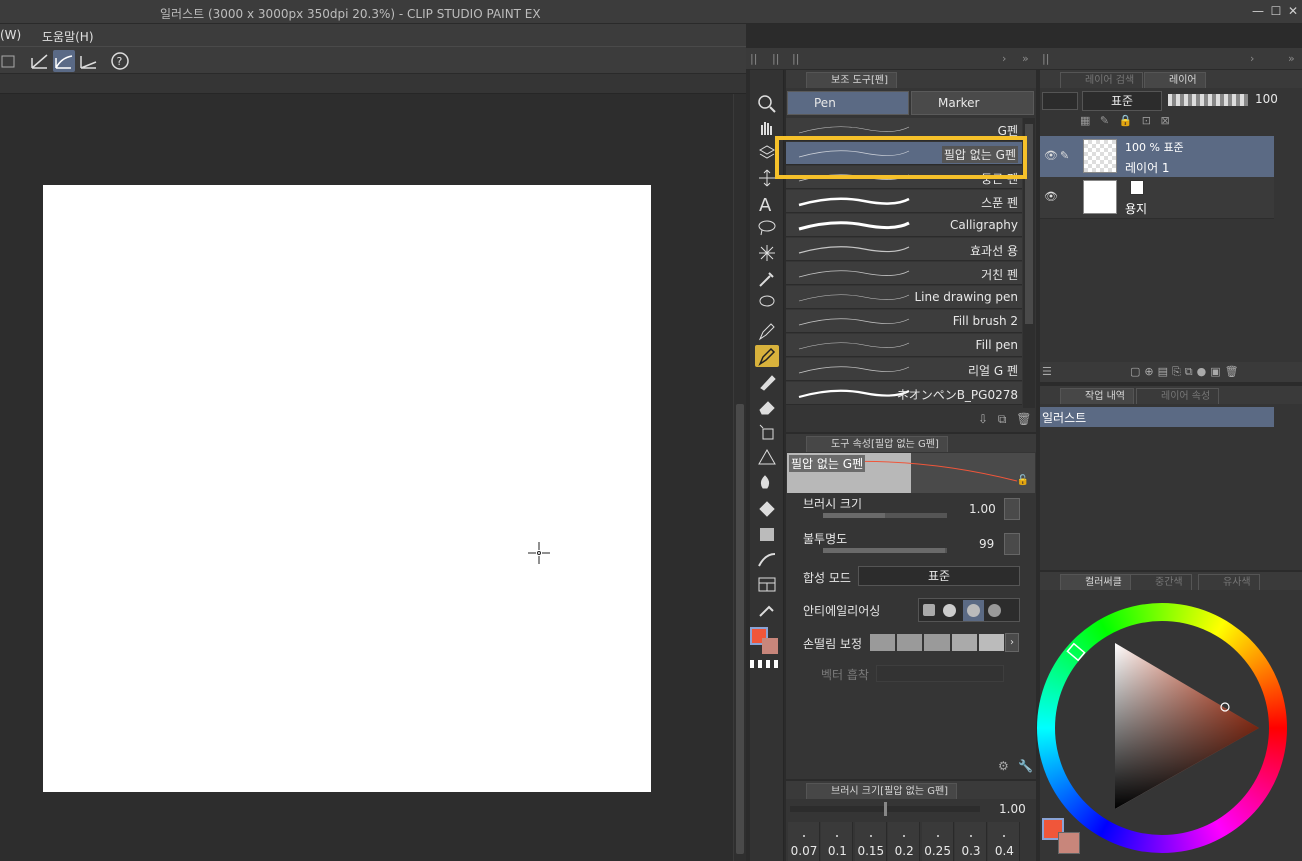 The height and width of the screenshot is (861, 1302). What do you see at coordinates (1012, 544) in the screenshot?
I see `opacity-toggle-icon` at bounding box center [1012, 544].